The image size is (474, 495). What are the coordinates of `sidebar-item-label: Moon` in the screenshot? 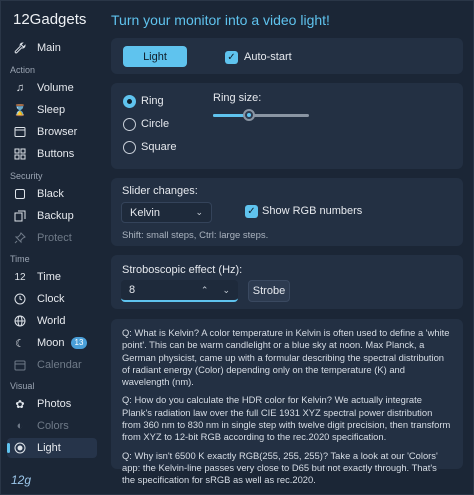 It's located at (51, 343).